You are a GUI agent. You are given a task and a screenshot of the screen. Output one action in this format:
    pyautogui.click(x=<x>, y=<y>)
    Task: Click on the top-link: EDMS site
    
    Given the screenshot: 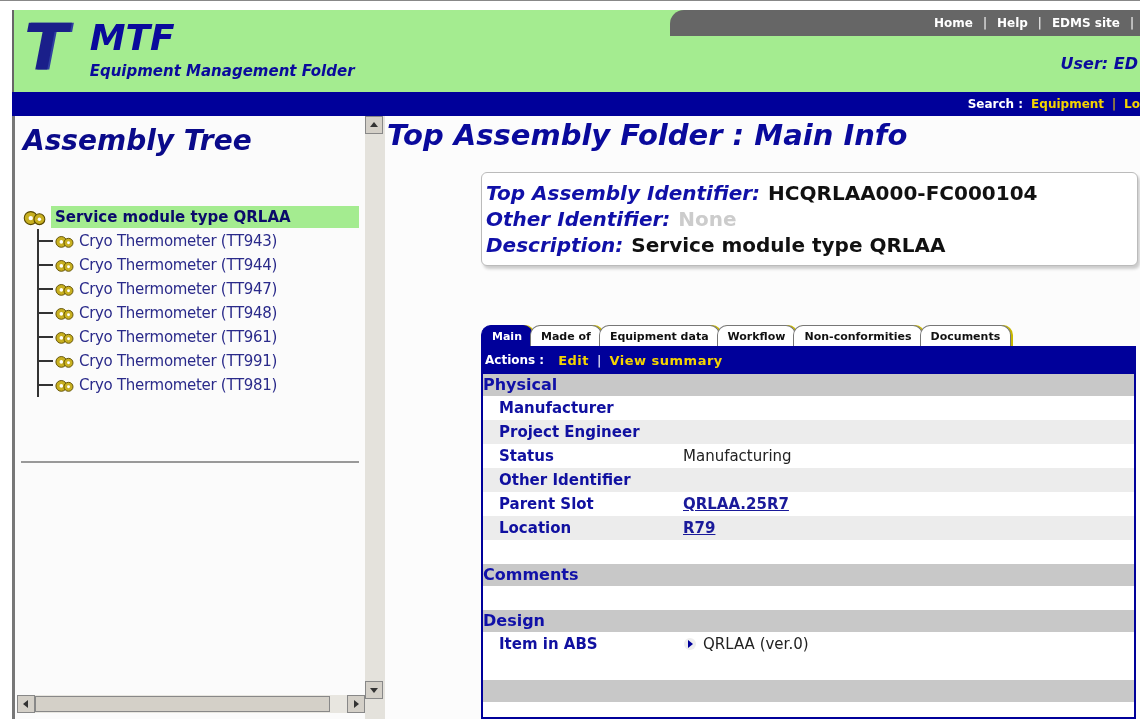 What is the action you would take?
    pyautogui.click(x=1085, y=23)
    